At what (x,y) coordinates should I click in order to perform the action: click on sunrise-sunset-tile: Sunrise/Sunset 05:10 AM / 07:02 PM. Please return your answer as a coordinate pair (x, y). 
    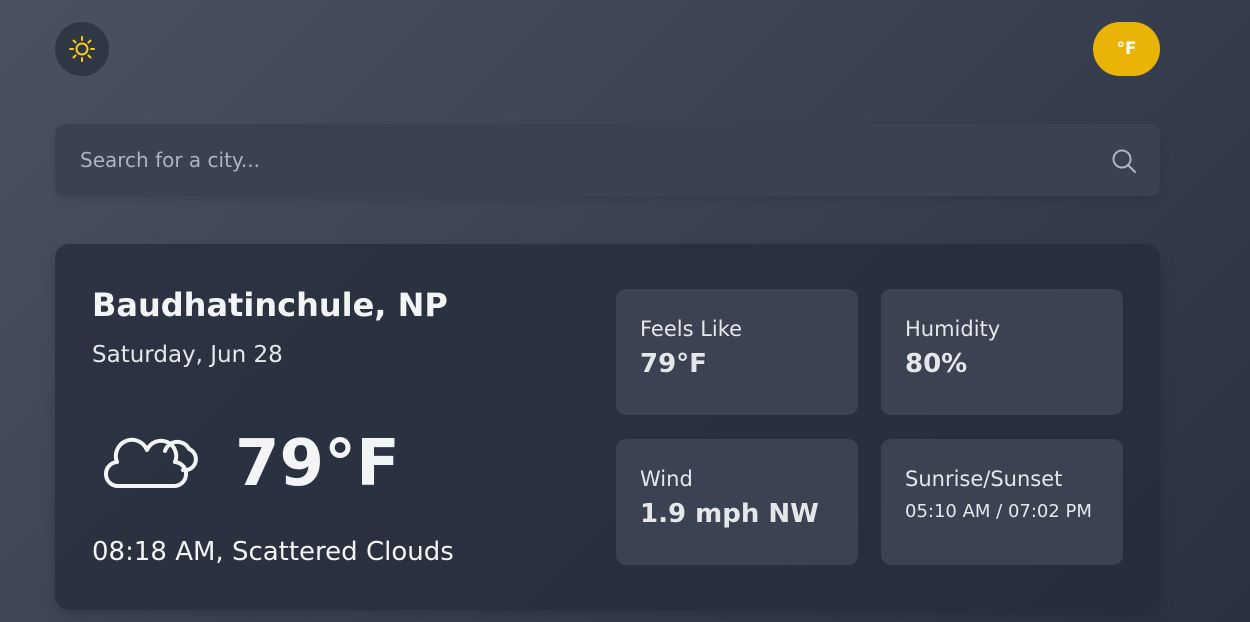
    Looking at the image, I should click on (1002, 502).